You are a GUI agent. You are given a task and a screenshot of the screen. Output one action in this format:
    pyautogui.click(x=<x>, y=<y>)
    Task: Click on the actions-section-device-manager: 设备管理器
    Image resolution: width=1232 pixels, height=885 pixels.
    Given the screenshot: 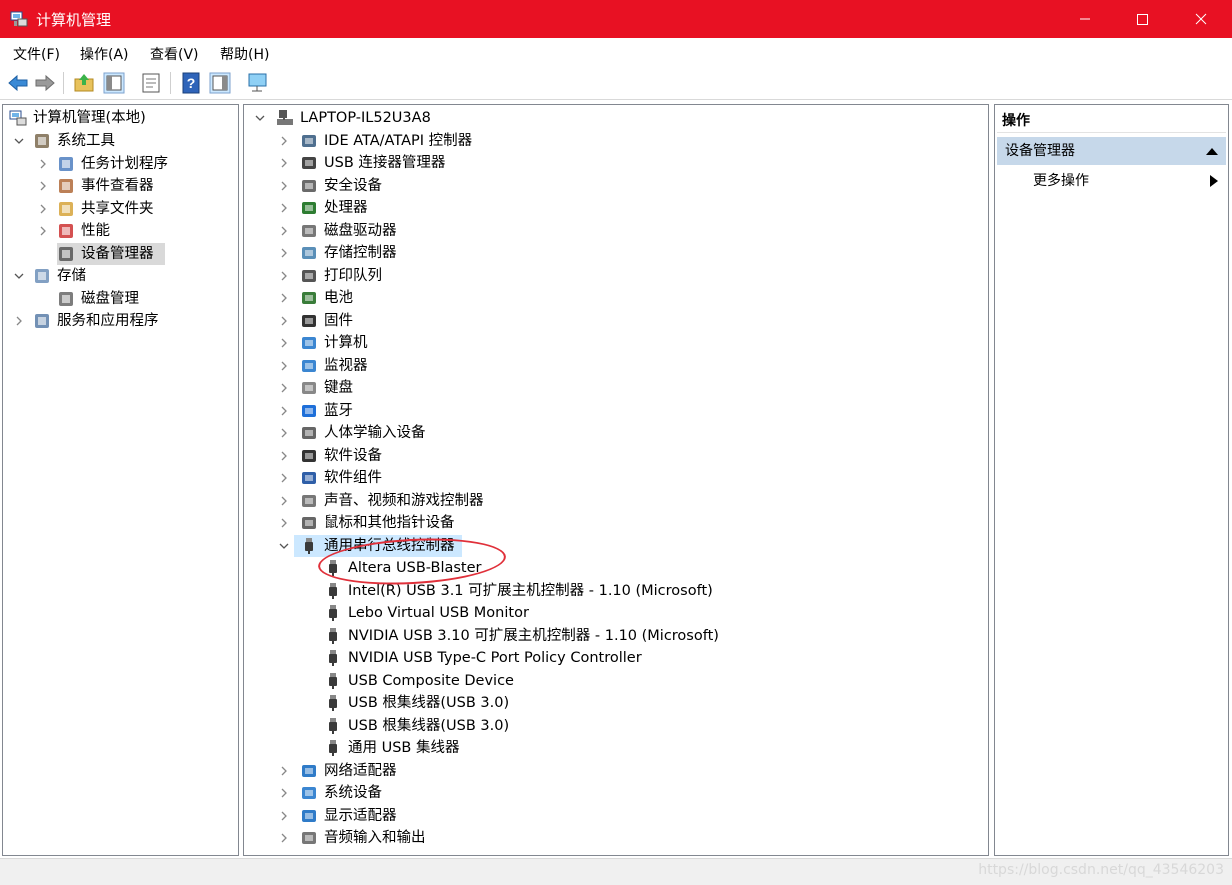 What is the action you would take?
    pyautogui.click(x=1111, y=151)
    